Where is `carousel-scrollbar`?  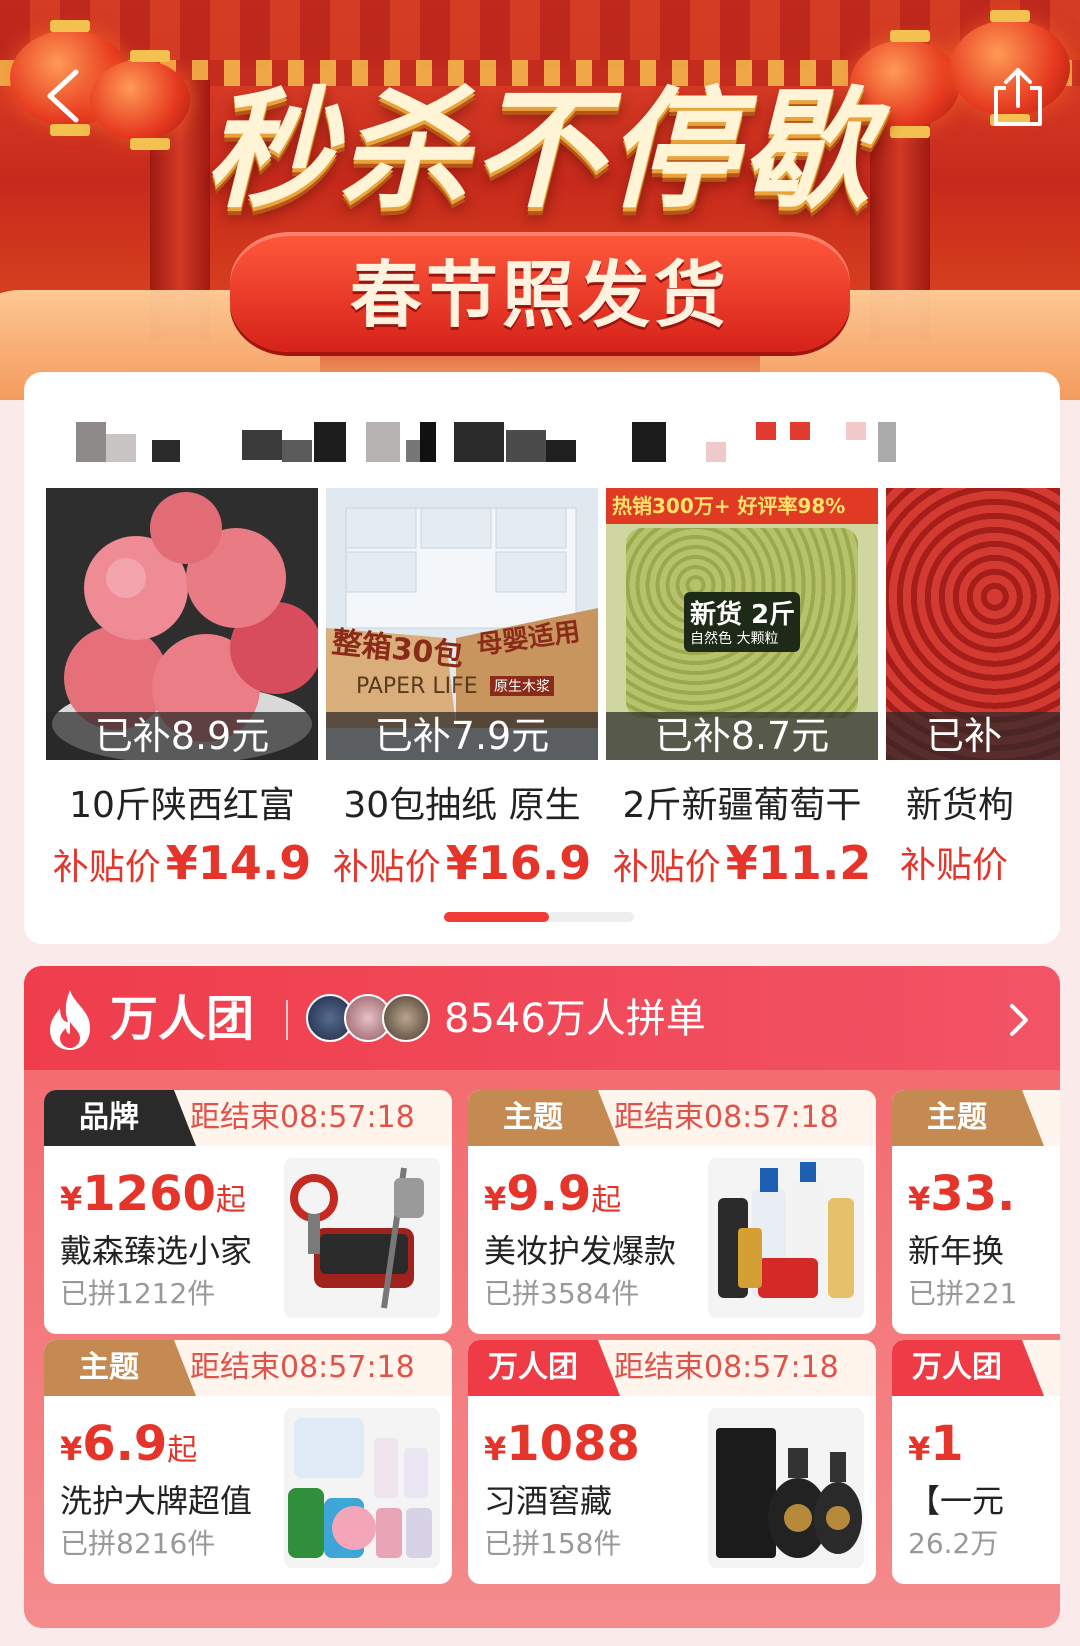
carousel-scrollbar is located at coordinates (539, 917).